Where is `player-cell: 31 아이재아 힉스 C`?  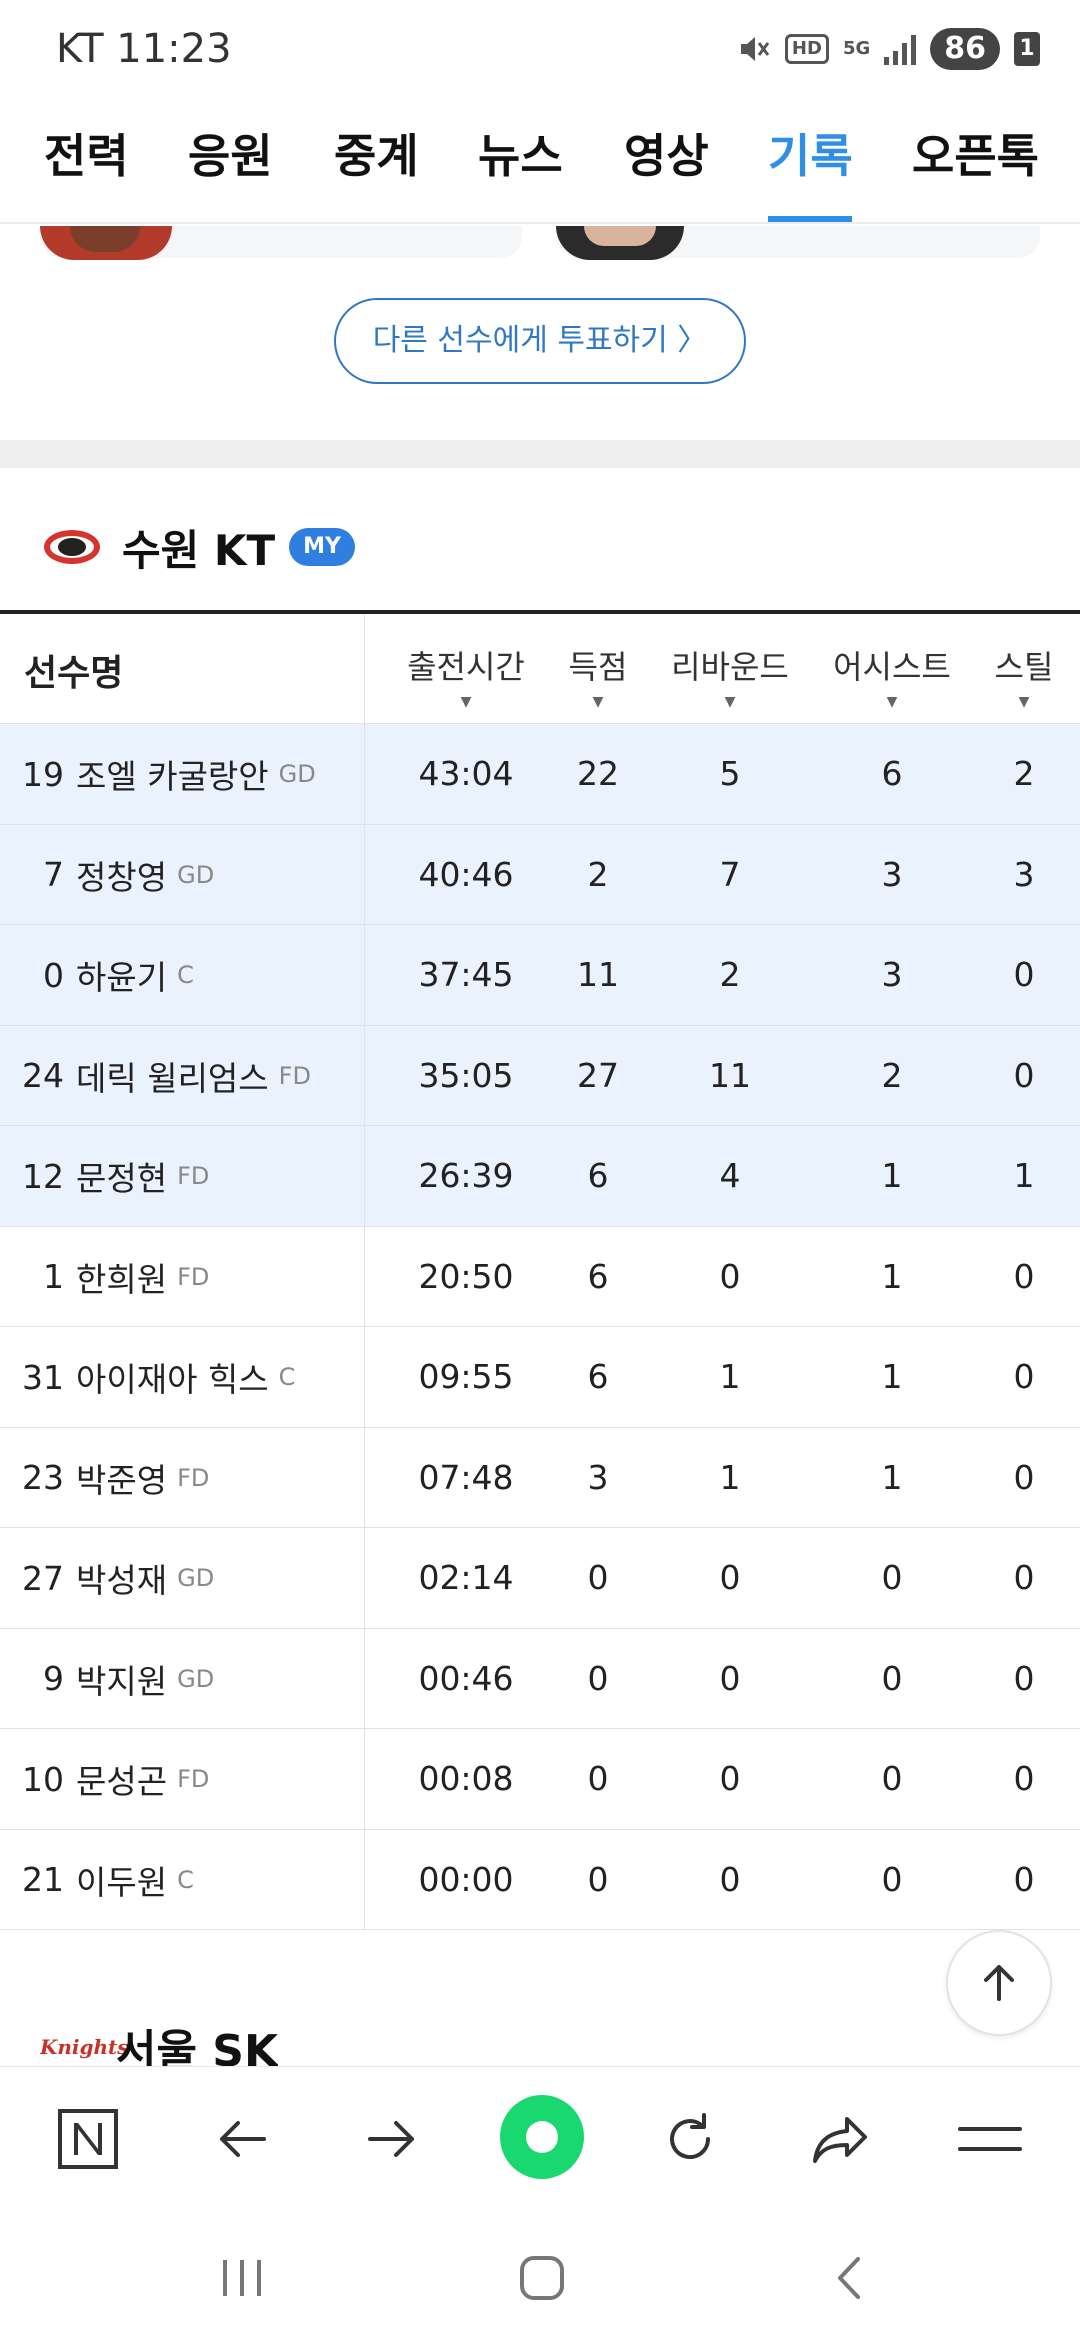 player-cell: 31 아이재아 힉스 C is located at coordinates (147, 1377).